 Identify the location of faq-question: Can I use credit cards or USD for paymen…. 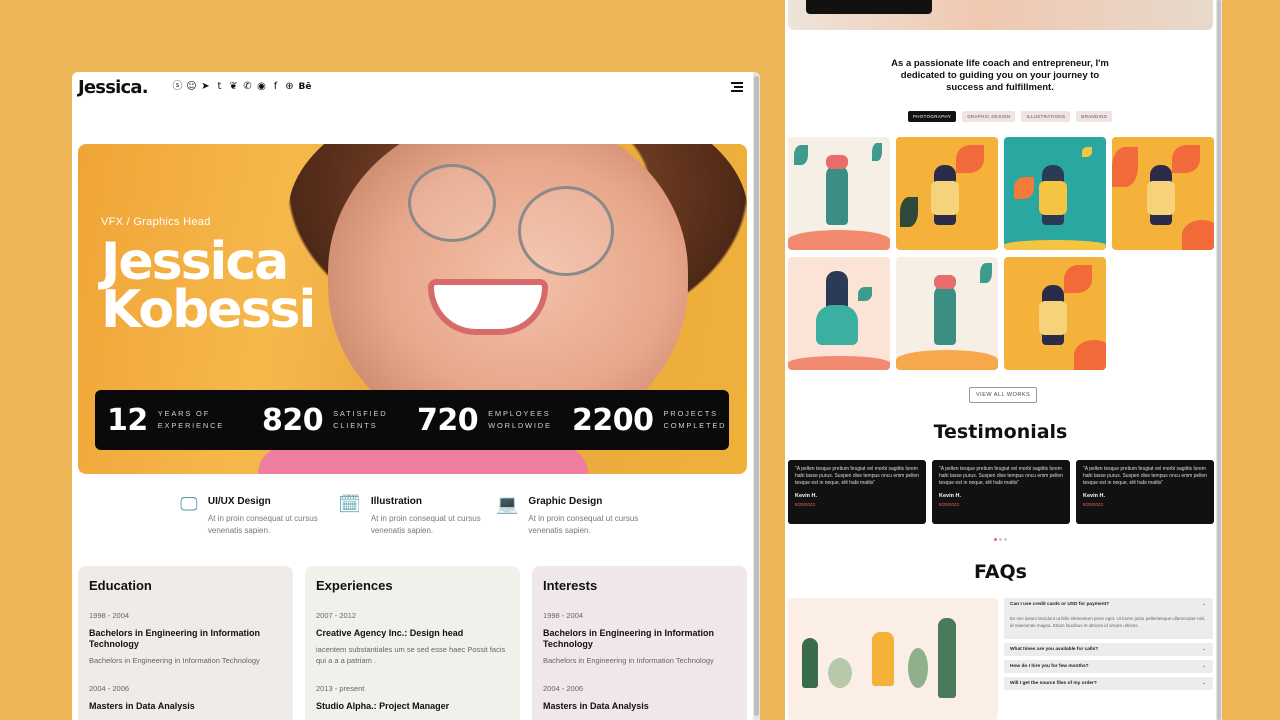
(1060, 604).